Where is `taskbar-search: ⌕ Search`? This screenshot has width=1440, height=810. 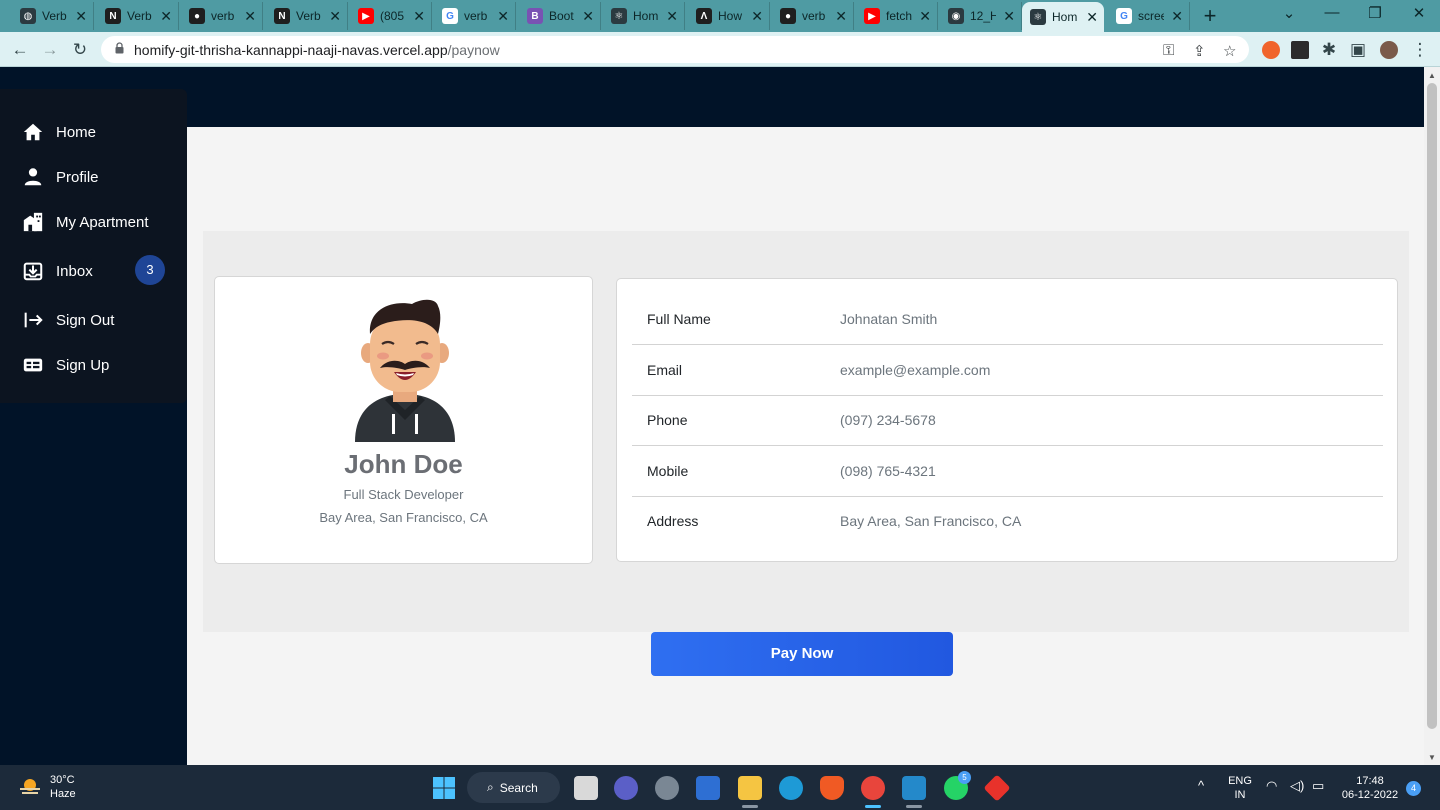
taskbar-search: ⌕ Search is located at coordinates (513, 787).